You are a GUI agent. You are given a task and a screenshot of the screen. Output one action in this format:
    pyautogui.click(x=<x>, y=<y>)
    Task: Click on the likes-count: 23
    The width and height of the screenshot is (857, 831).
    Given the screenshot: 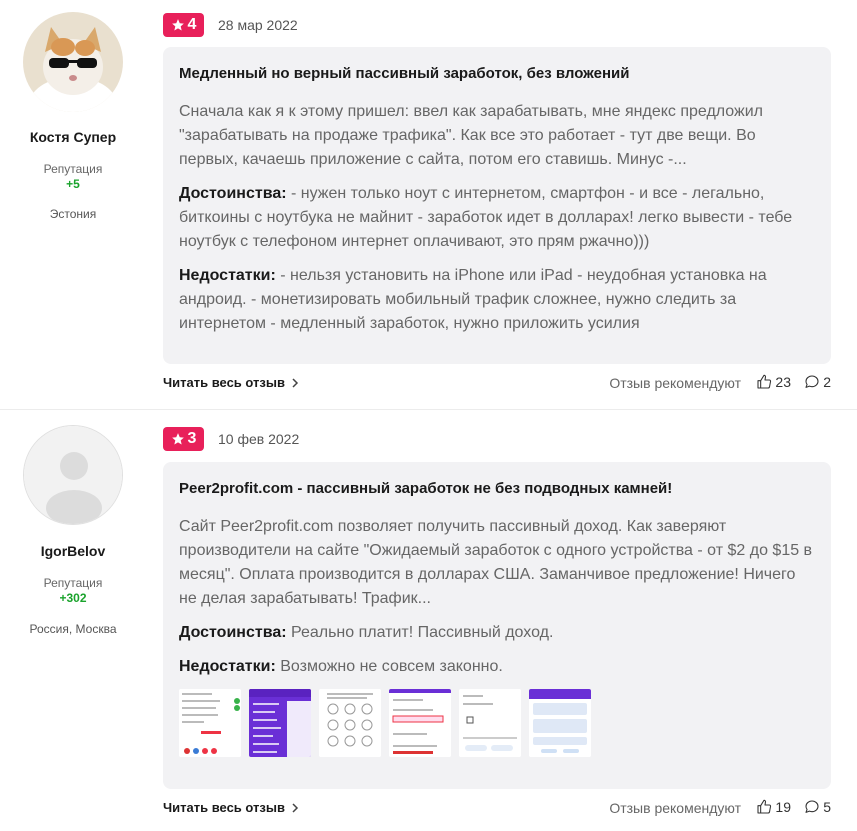 What is the action you would take?
    pyautogui.click(x=783, y=382)
    